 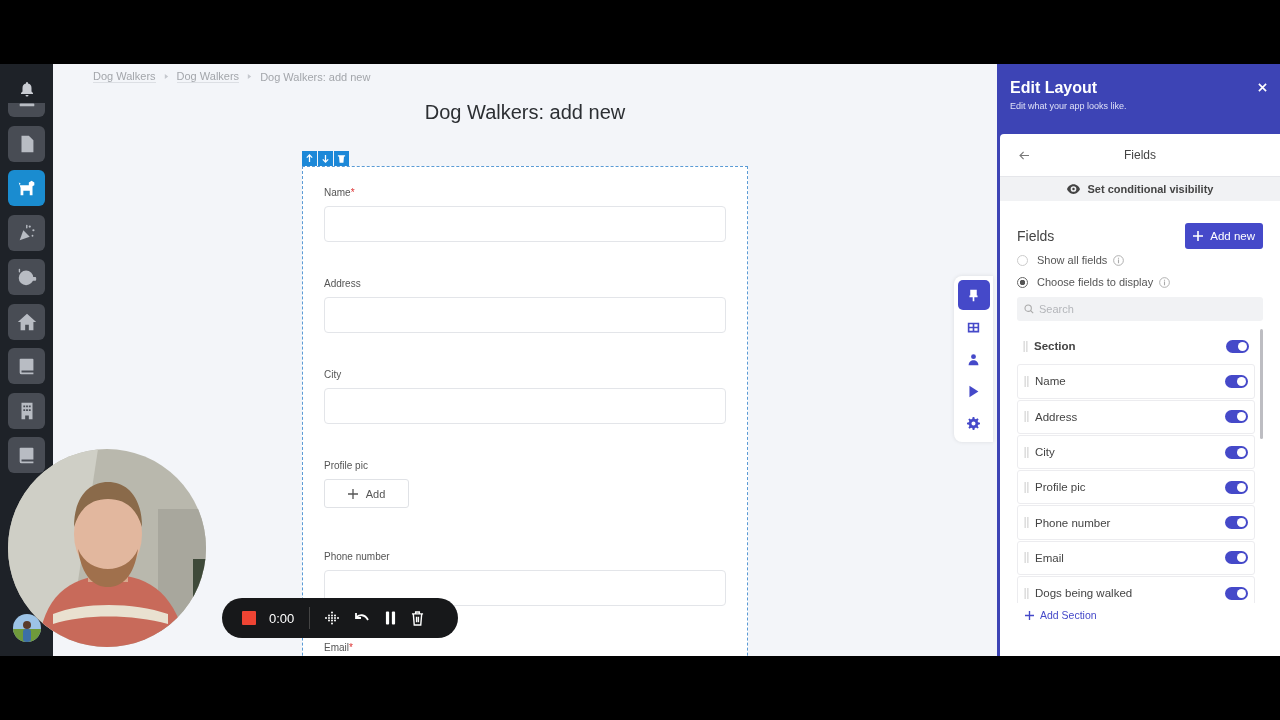 I want to click on play-icon, so click(x=973, y=391).